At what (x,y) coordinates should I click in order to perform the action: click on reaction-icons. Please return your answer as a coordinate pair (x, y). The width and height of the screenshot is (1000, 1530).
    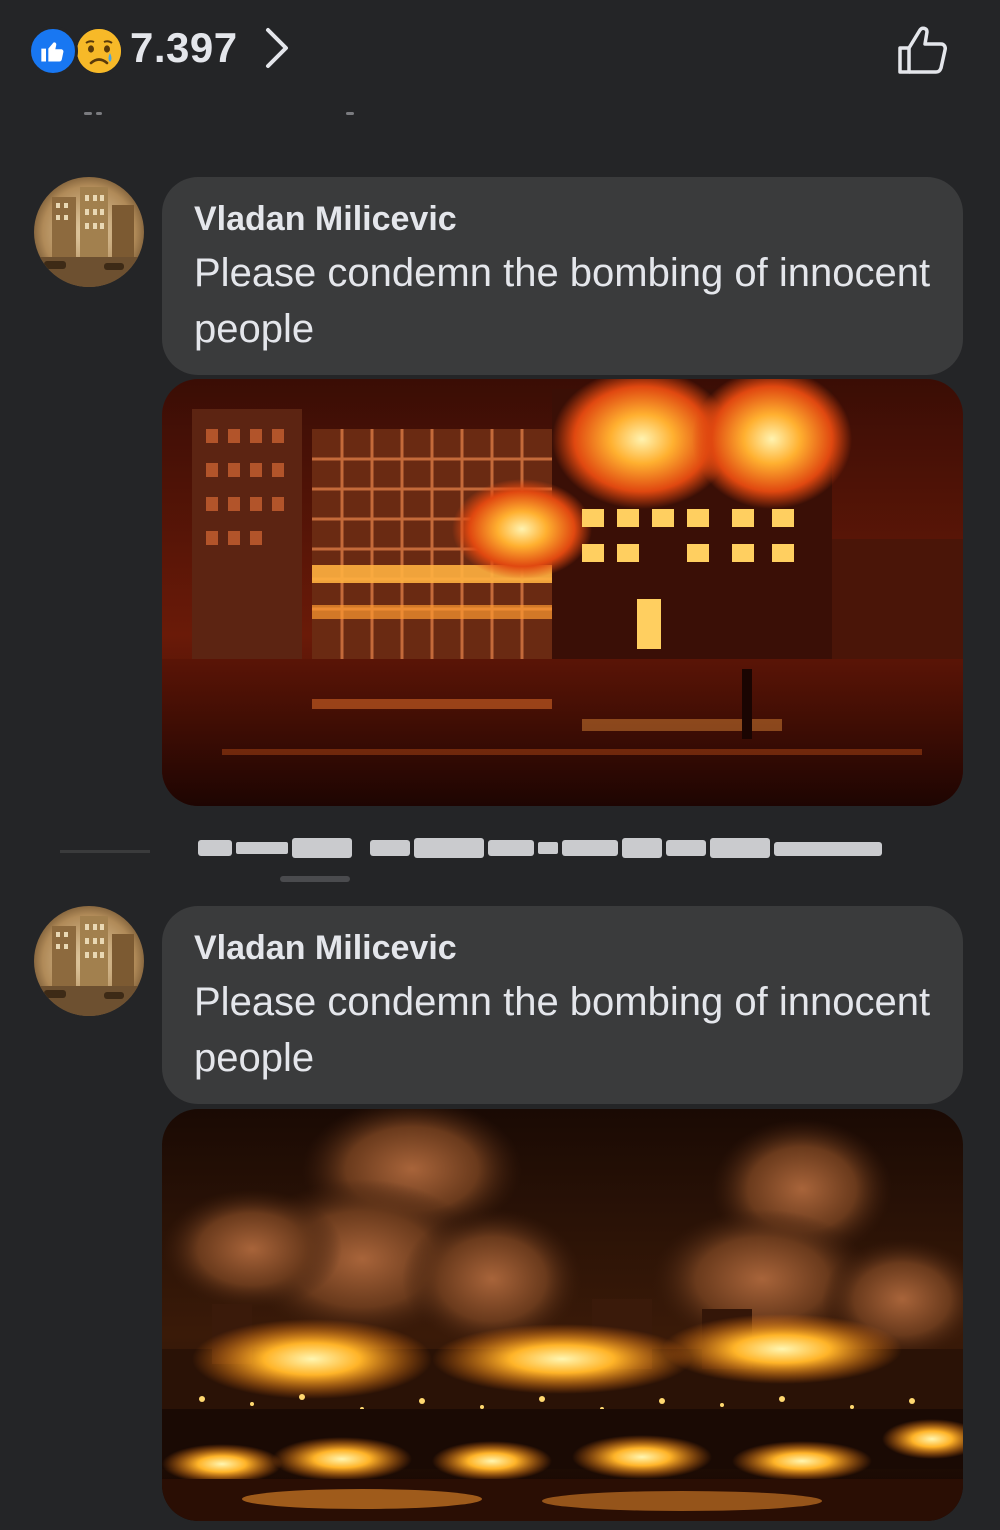
    Looking at the image, I should click on (78, 48).